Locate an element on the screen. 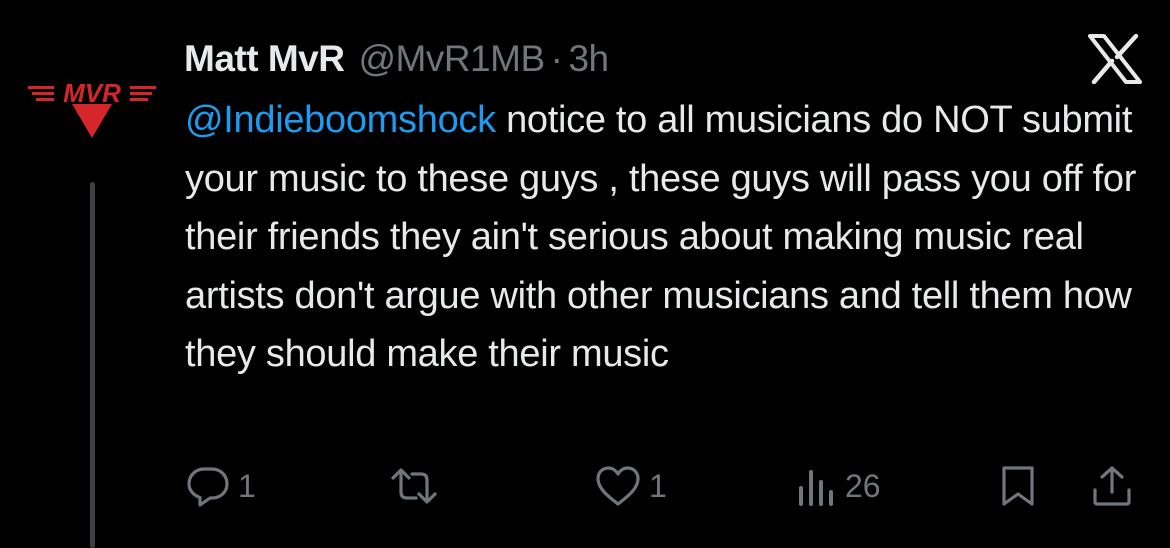  mention-link: @Indieboomshock is located at coordinates (340, 120).